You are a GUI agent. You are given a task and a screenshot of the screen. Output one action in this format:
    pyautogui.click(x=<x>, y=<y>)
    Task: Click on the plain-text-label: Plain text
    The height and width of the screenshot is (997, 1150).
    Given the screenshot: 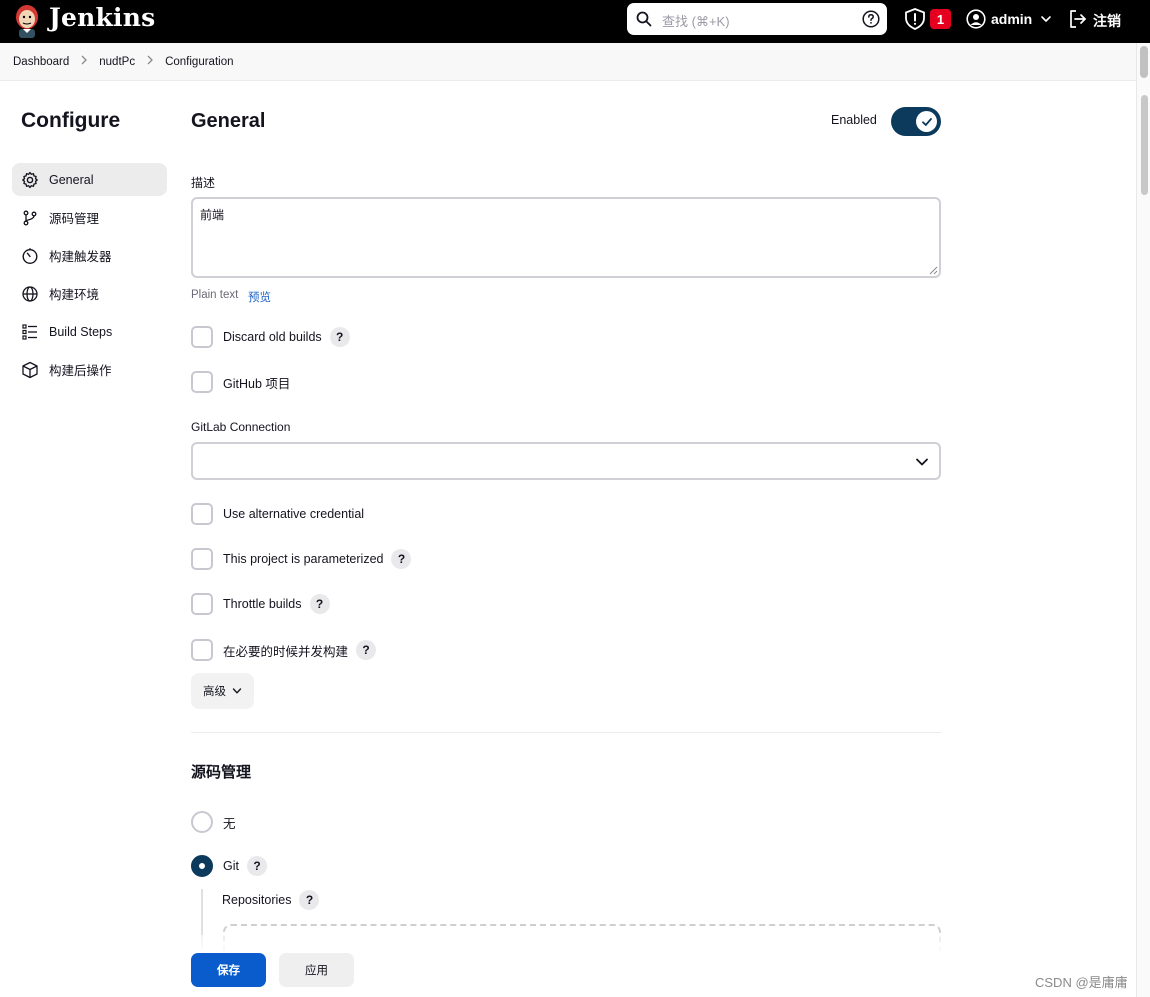 What is the action you would take?
    pyautogui.click(x=215, y=295)
    